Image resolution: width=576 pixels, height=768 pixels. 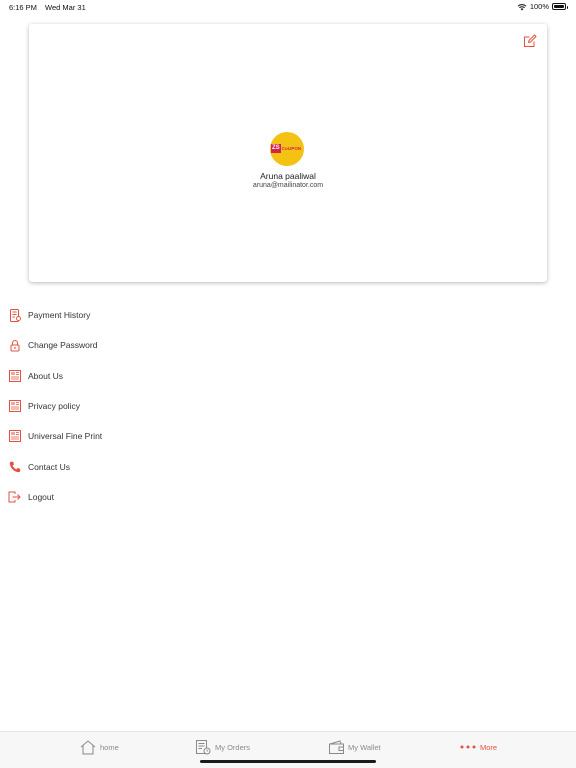 What do you see at coordinates (65, 436) in the screenshot?
I see `menu-label: Universal Fine Print` at bounding box center [65, 436].